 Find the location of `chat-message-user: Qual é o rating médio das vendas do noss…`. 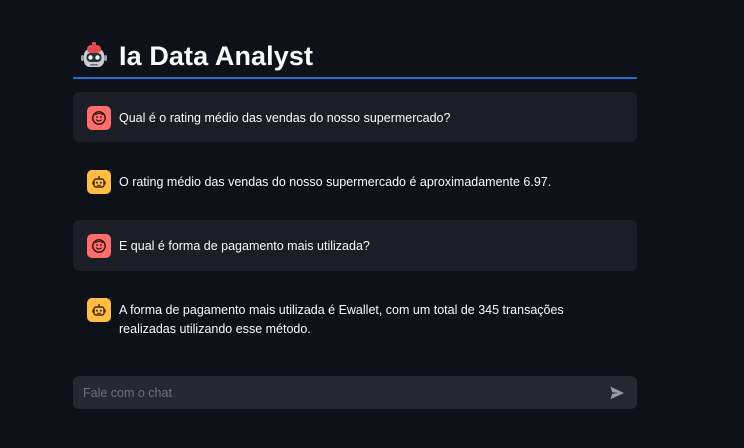

chat-message-user: Qual é o rating médio das vendas do noss… is located at coordinates (355, 117).